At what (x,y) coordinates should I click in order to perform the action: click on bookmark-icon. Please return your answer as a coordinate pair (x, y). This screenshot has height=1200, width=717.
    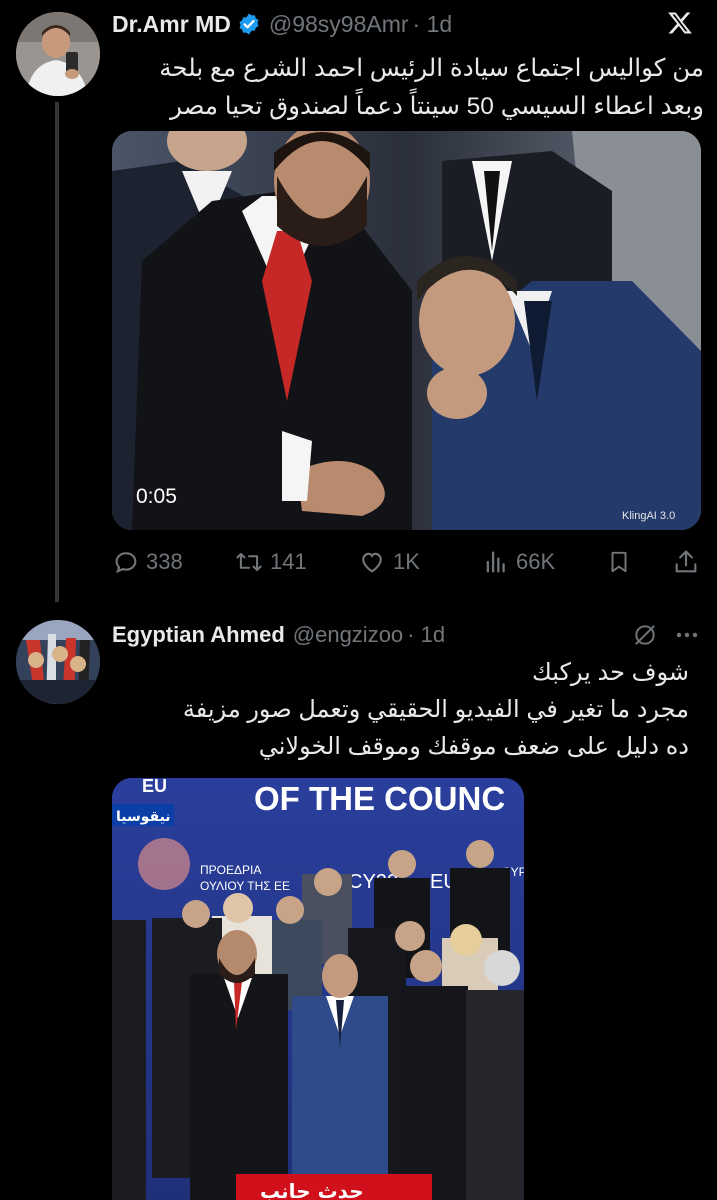
    Looking at the image, I should click on (619, 562).